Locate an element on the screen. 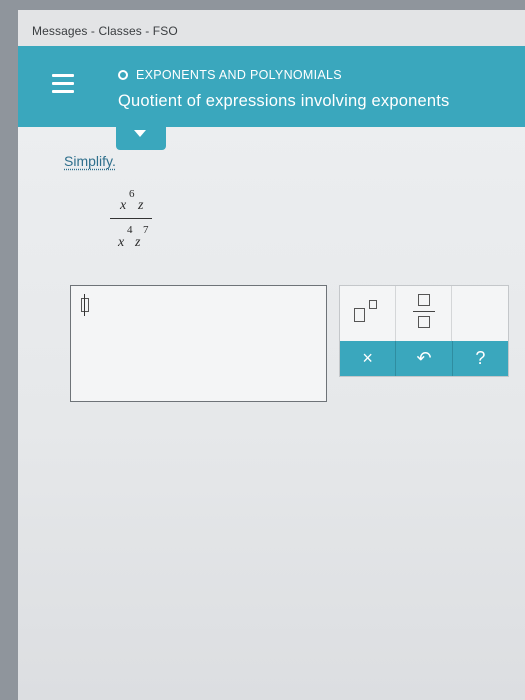  keypad-empty-slot is located at coordinates (480, 313).